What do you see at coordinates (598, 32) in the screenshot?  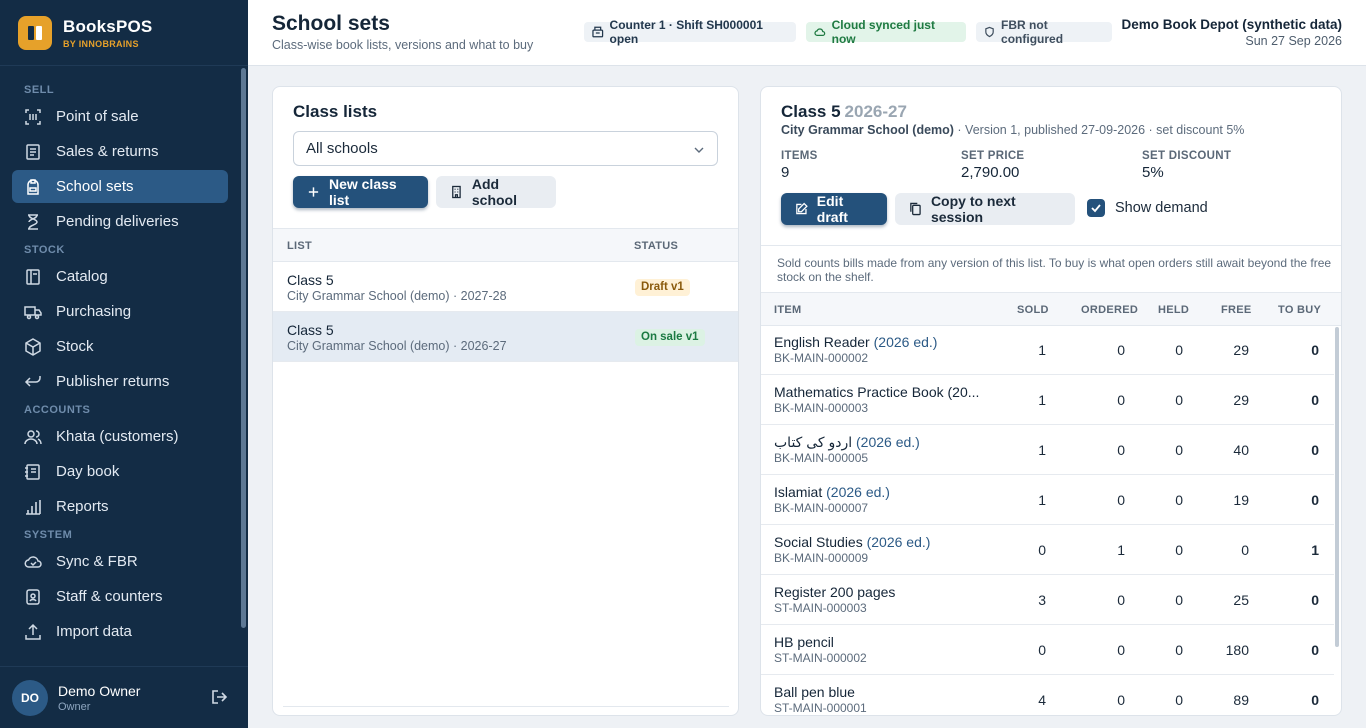 I see `register-icon` at bounding box center [598, 32].